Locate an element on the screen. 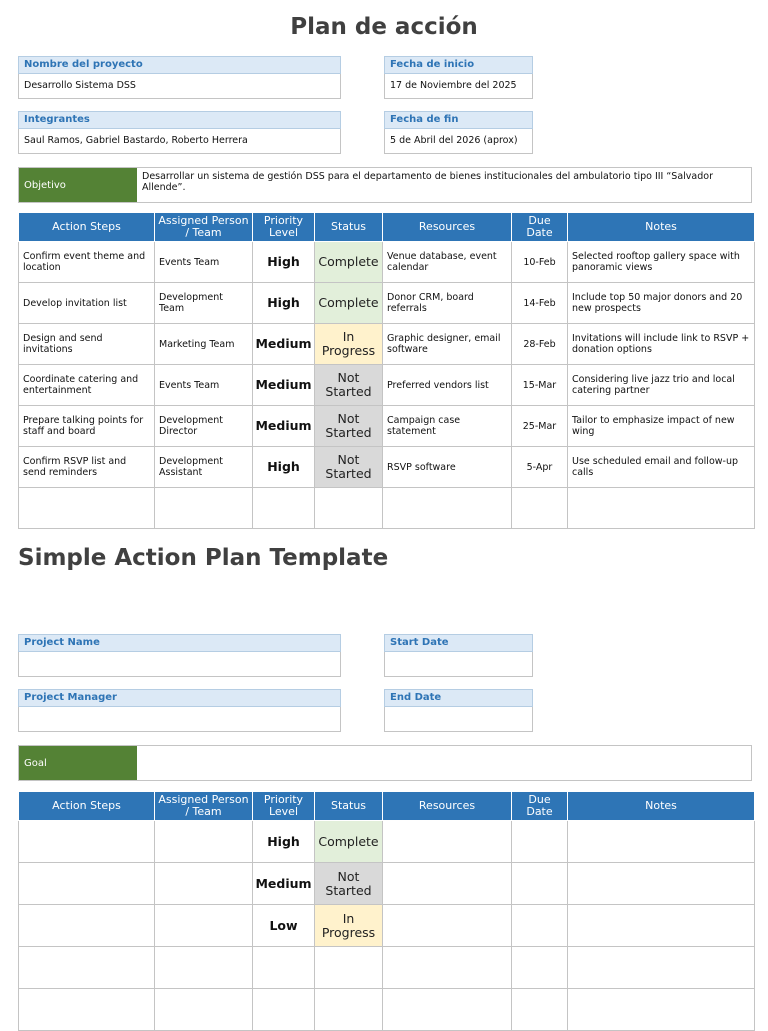 The height and width of the screenshot is (1031, 768). start-date-value: 17 de Noviembre del 2025 is located at coordinates (458, 86).